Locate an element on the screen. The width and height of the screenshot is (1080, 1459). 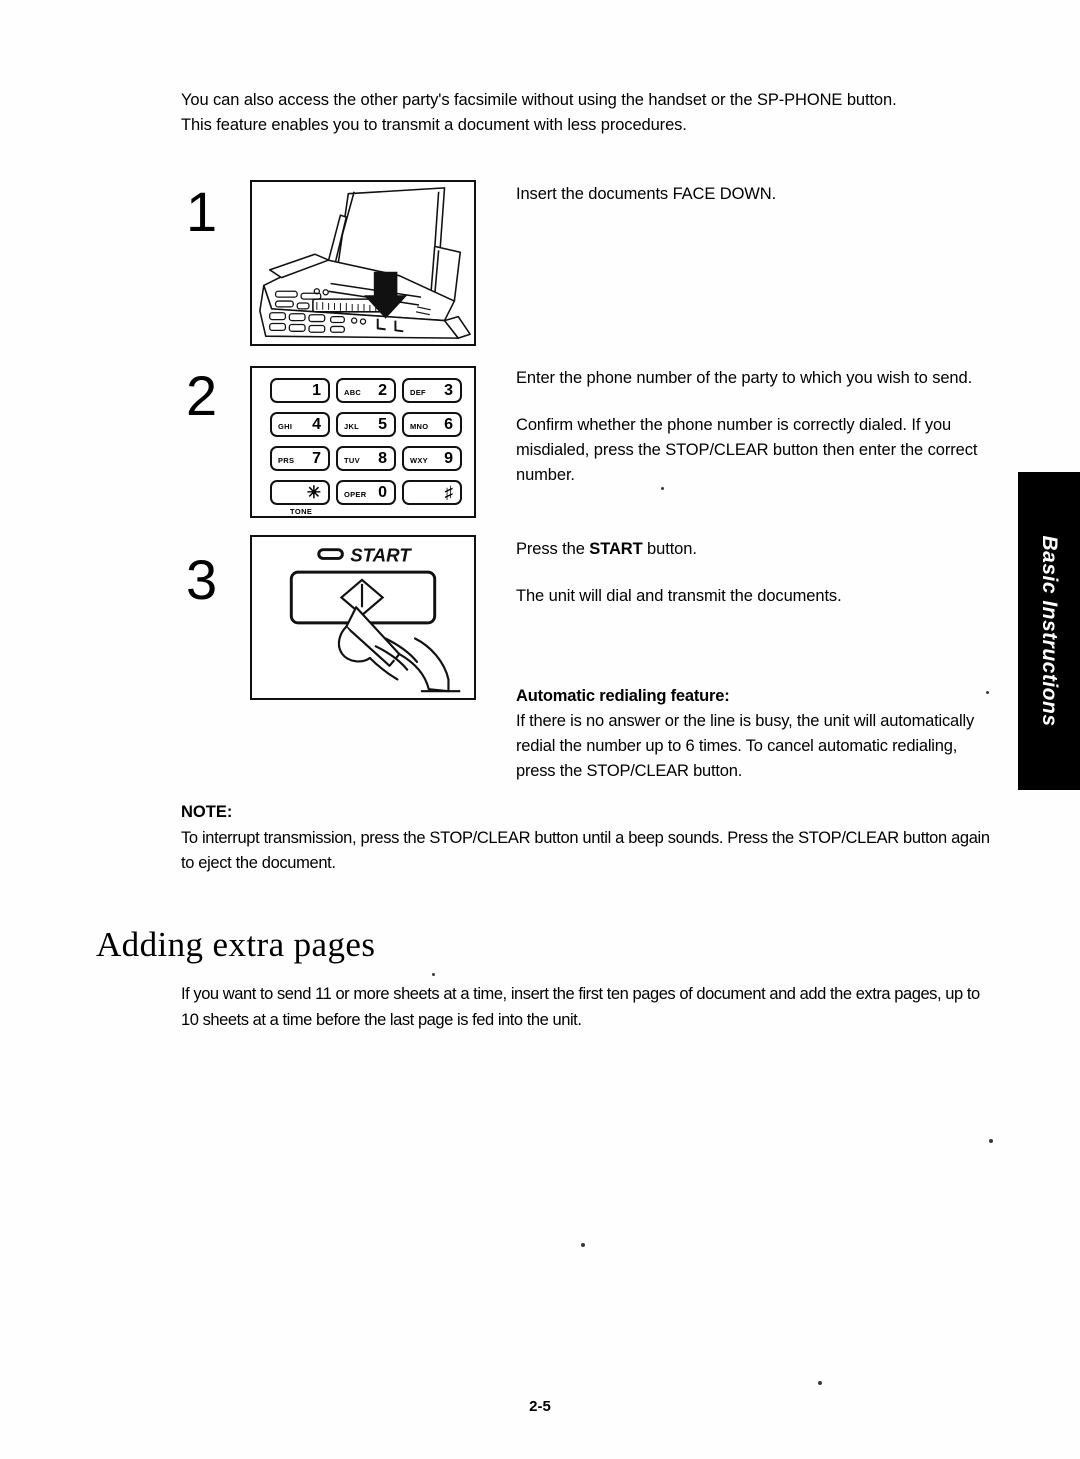
key-6-letters: MNO is located at coordinates (419, 426).